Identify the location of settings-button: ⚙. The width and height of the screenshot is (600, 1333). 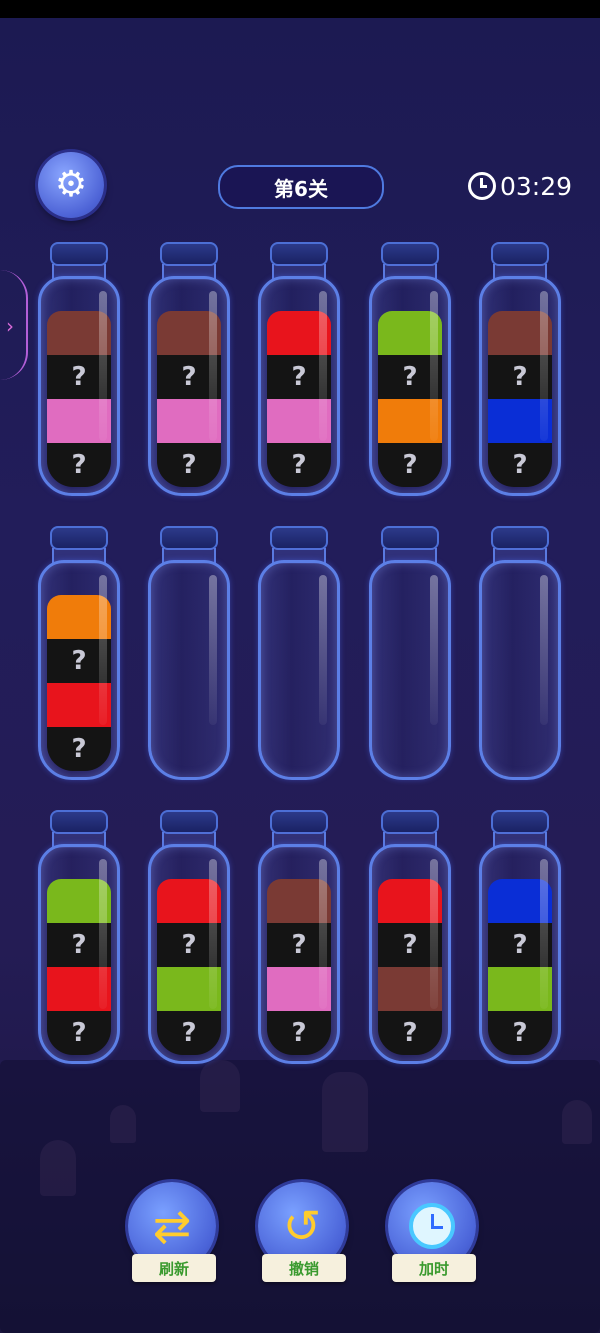
(71, 185).